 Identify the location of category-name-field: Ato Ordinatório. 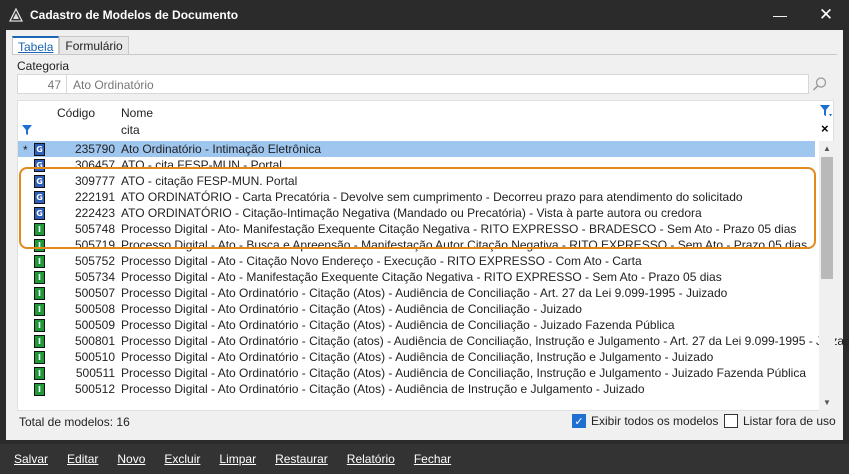
(437, 84).